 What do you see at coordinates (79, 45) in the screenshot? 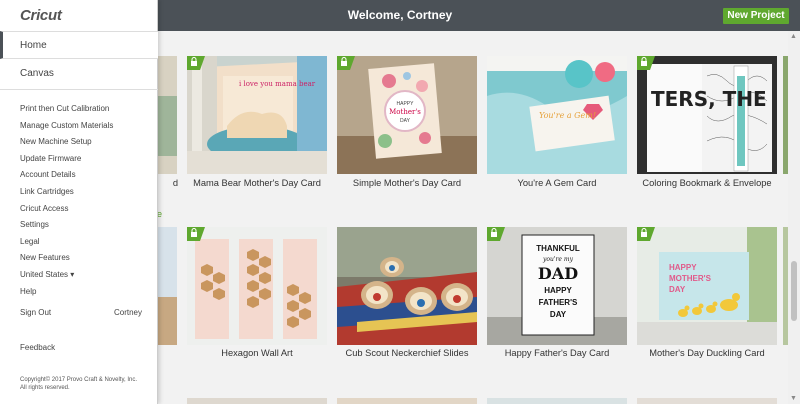
I see `sidebar-item-home: Home` at bounding box center [79, 45].